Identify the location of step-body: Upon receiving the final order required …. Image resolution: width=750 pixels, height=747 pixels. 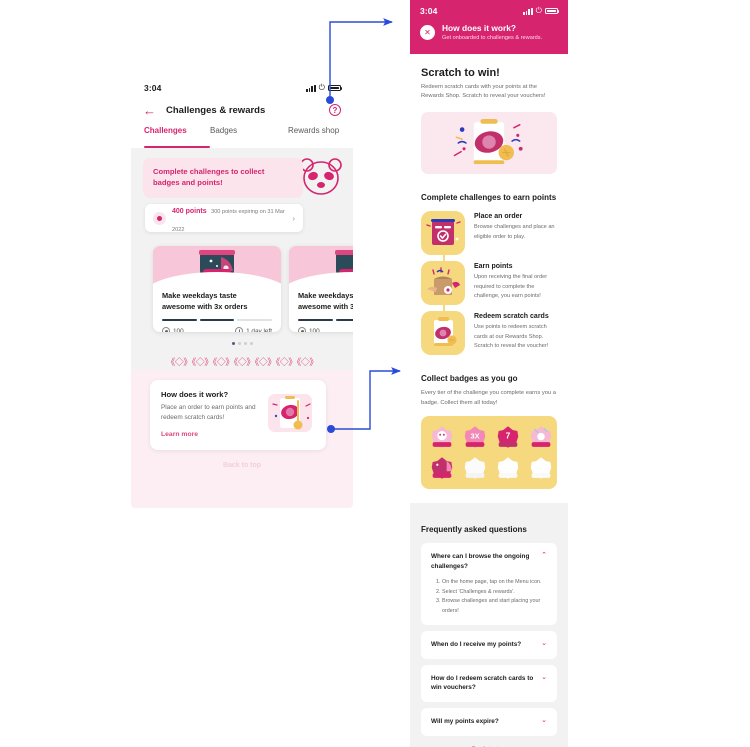
(511, 286).